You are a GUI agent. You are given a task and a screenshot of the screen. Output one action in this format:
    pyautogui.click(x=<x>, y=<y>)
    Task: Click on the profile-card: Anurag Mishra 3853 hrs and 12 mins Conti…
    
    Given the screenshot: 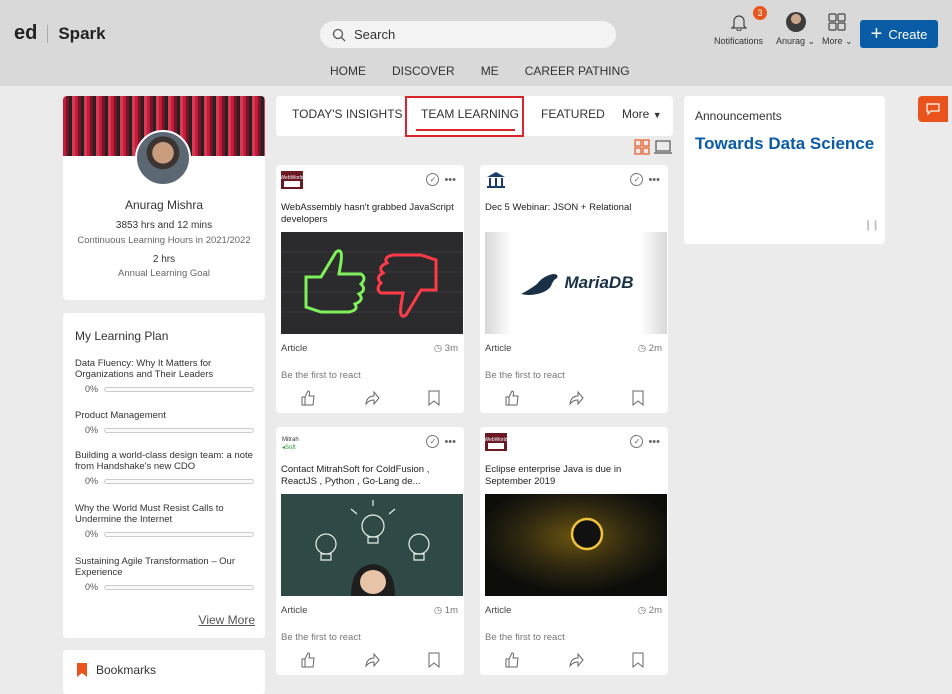 What is the action you would take?
    pyautogui.click(x=164, y=198)
    